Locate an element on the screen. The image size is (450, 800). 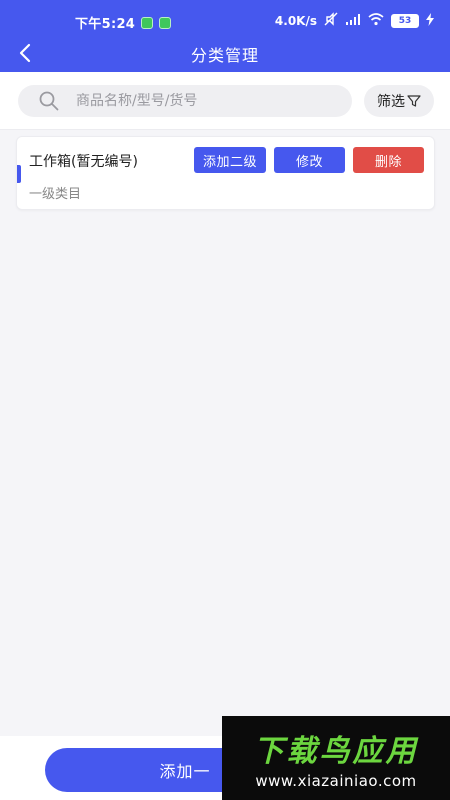
filter-button: 筛选 is located at coordinates (399, 101).